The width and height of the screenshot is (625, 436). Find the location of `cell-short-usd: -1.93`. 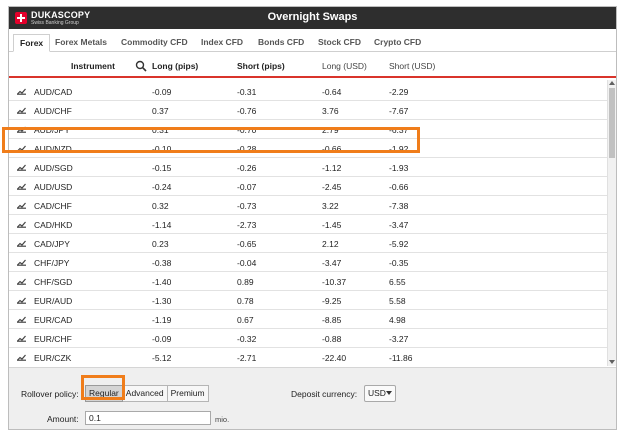

cell-short-usd: -1.93 is located at coordinates (399, 168).